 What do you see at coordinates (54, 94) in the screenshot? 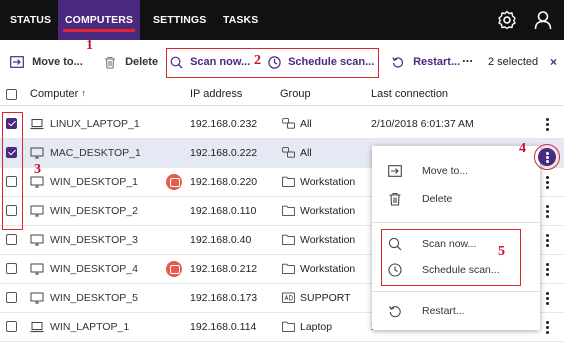
I see `computer-header-label: Computer` at bounding box center [54, 94].